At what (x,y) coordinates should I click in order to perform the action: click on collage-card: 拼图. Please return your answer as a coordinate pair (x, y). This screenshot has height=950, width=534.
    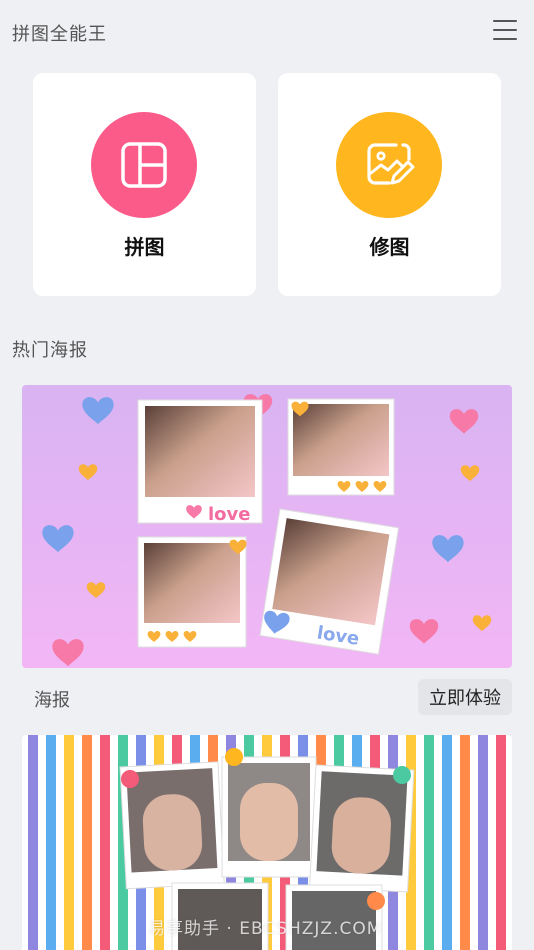
    Looking at the image, I should click on (144, 184).